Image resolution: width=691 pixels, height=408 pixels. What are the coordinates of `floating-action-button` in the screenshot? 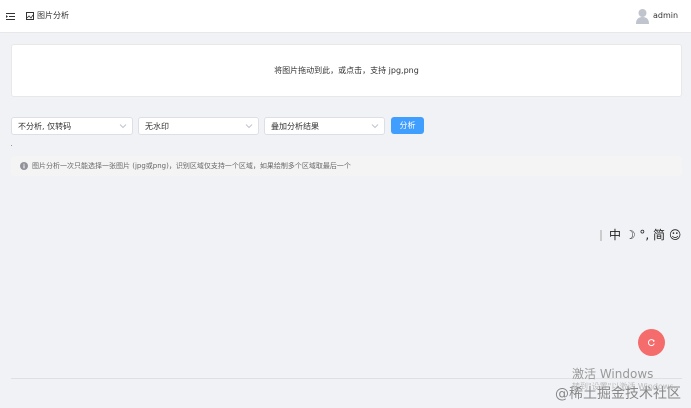 It's located at (651, 342).